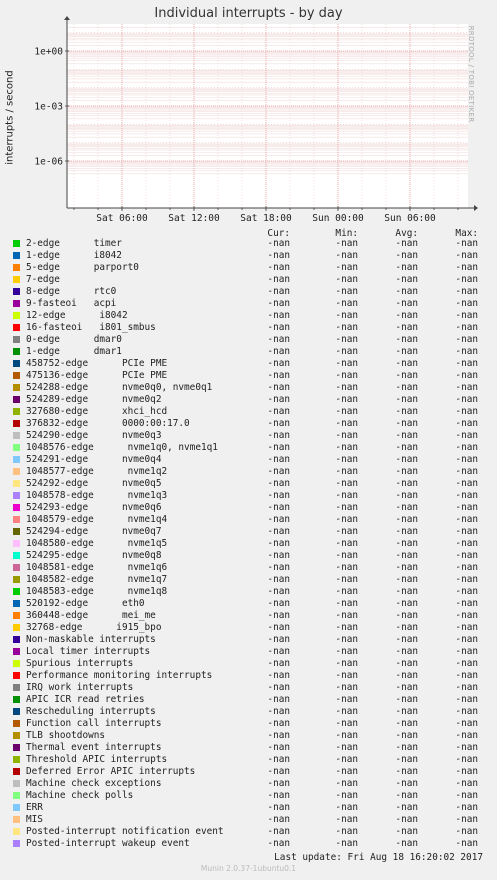 The height and width of the screenshot is (880, 497). What do you see at coordinates (74, 255) in the screenshot?
I see `legend-series-name: 1-edge i8042` at bounding box center [74, 255].